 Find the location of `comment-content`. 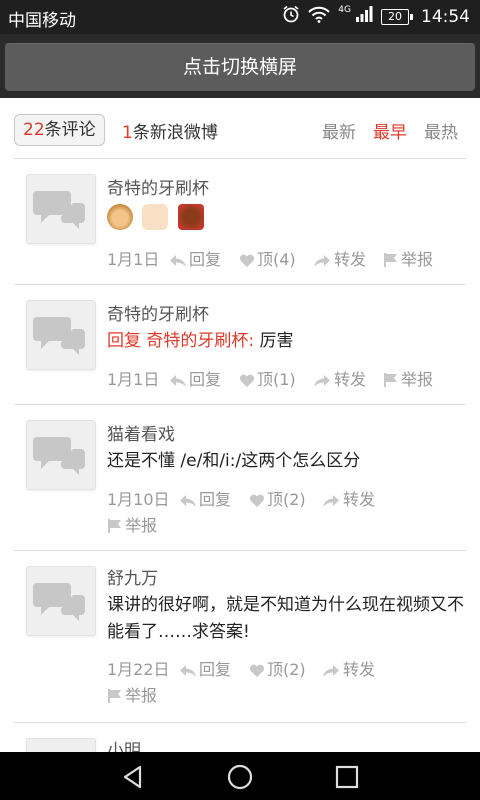

comment-content is located at coordinates (287, 217).